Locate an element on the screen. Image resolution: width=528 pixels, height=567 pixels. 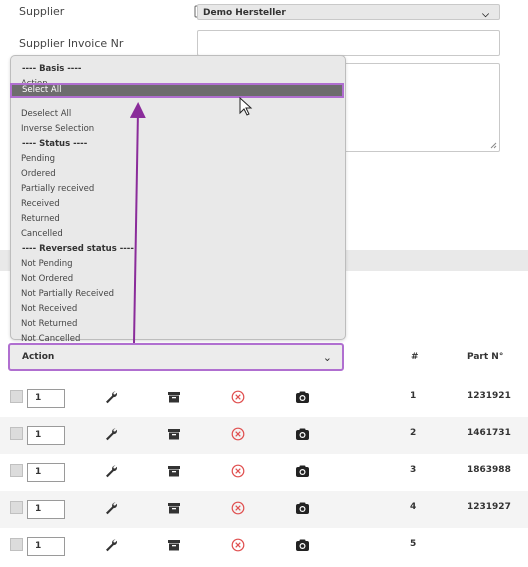
table-row: 1 2 1461731 is located at coordinates (264, 435).